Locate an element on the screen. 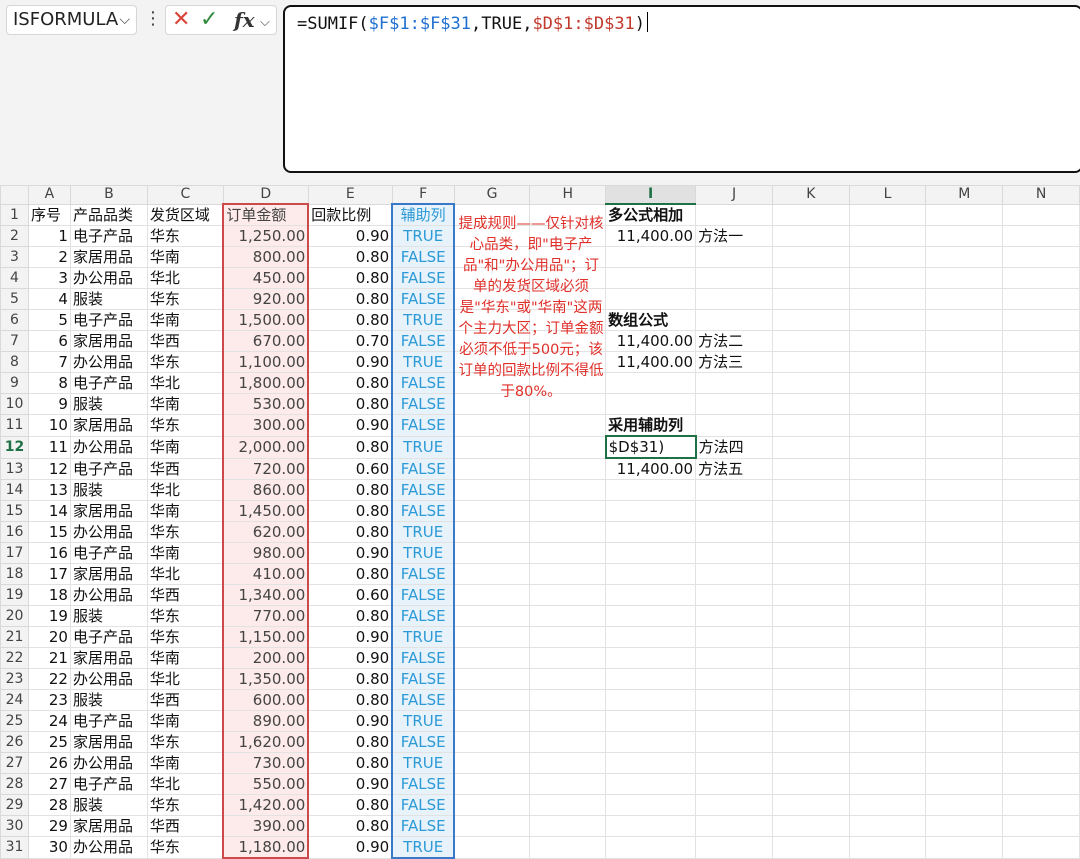 The image size is (1080, 859). row-header: 30 is located at coordinates (14, 826).